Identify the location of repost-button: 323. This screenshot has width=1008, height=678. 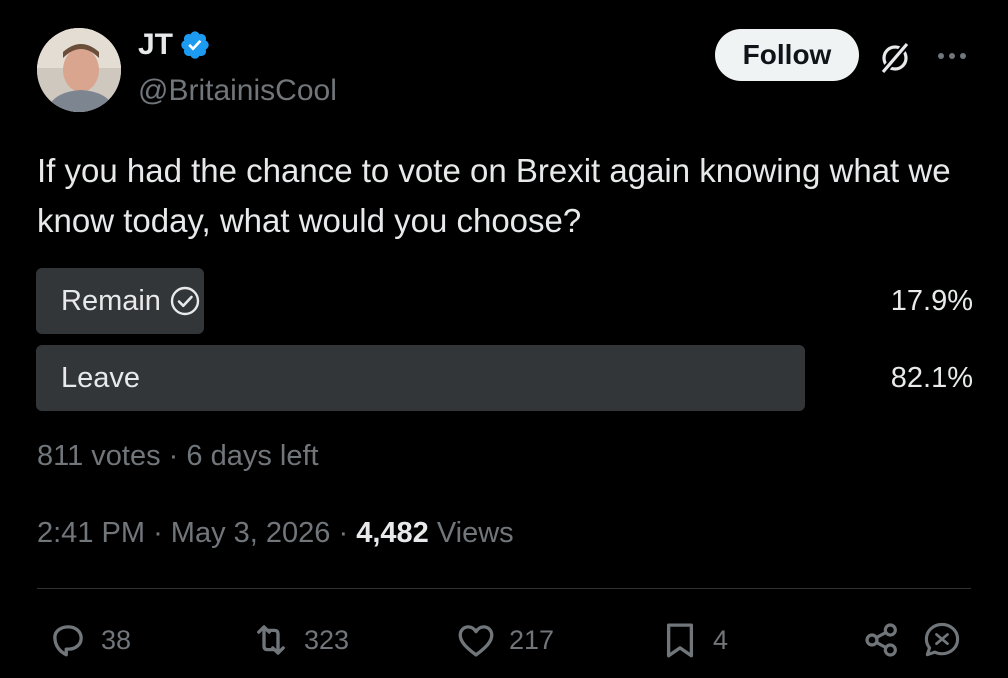
(299, 640).